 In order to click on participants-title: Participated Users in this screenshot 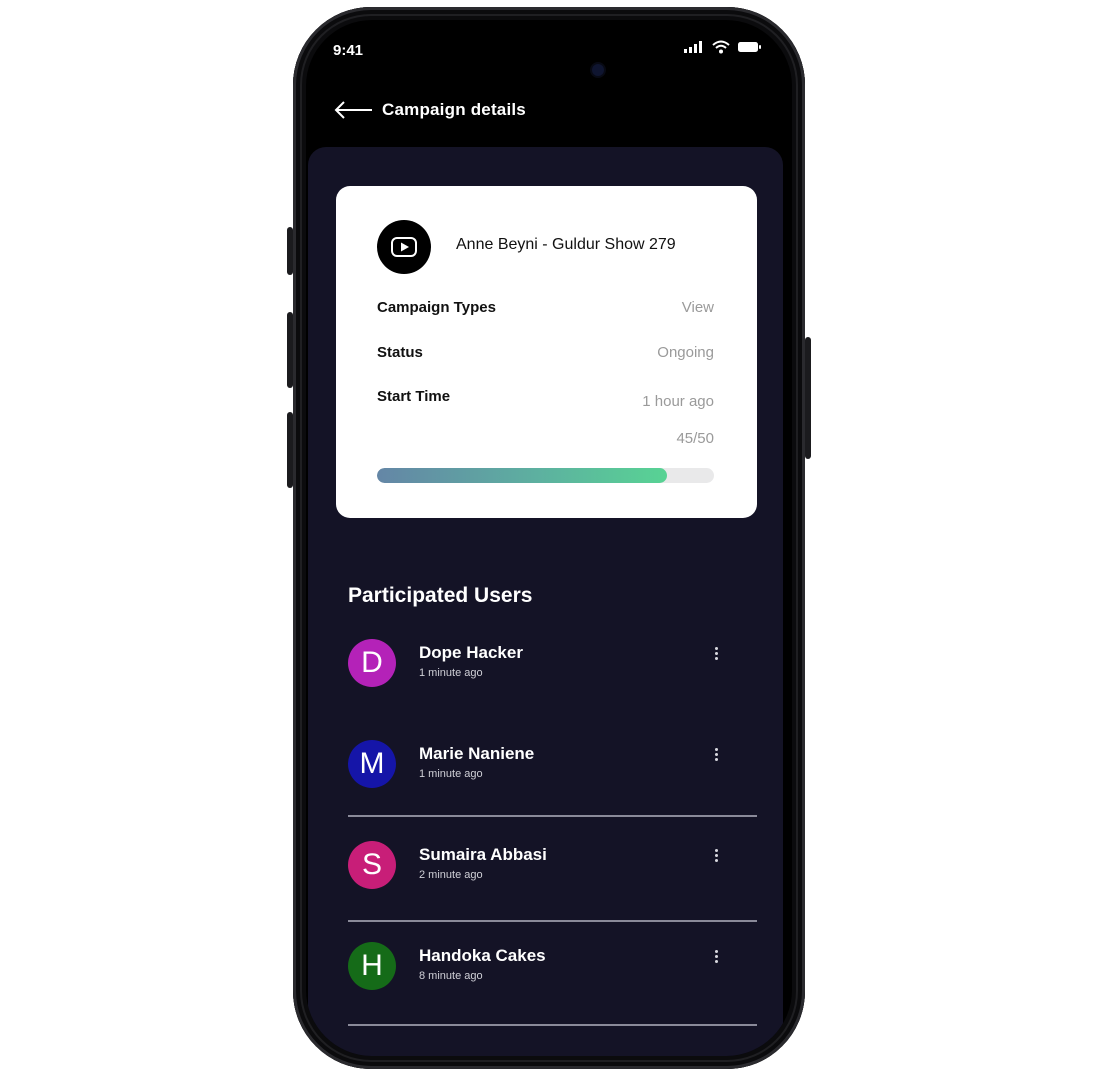, I will do `click(440, 595)`.